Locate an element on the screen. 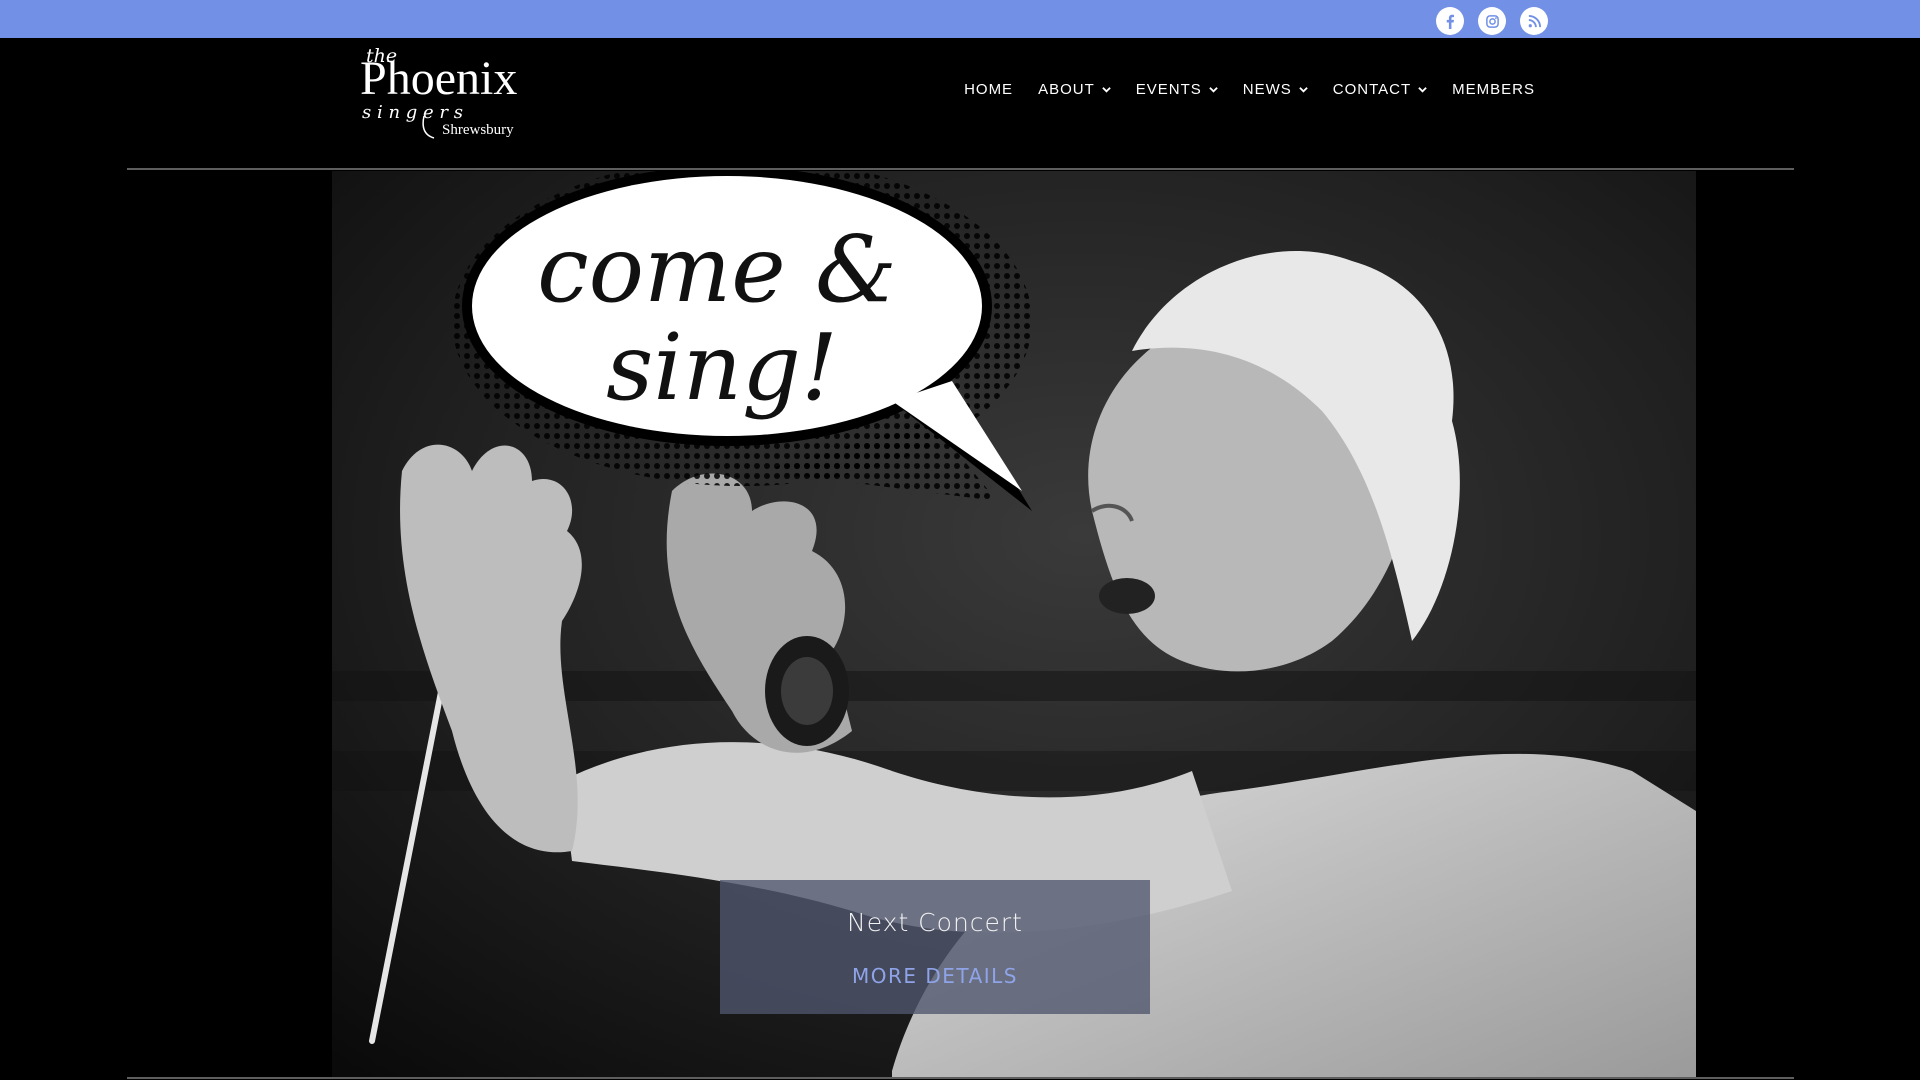 The height and width of the screenshot is (1080, 1920). nav-home-label: HOME is located at coordinates (989, 89).